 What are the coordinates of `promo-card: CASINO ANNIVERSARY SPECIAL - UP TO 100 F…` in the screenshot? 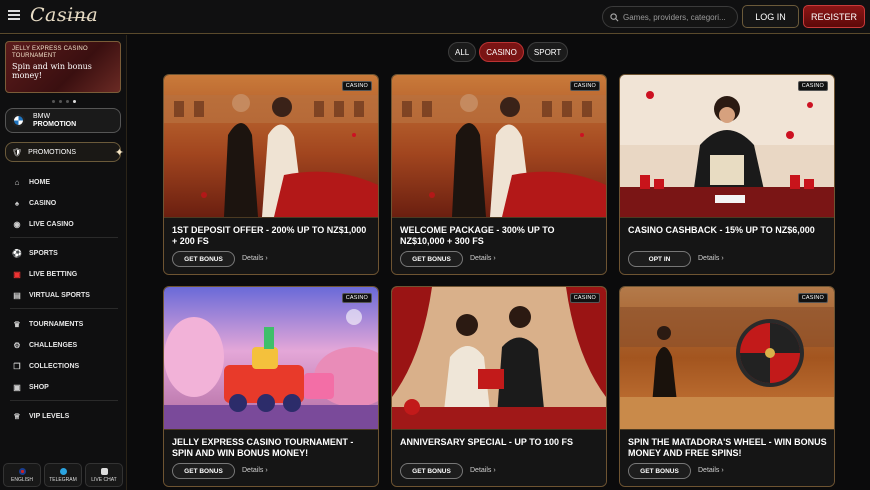 It's located at (499, 386).